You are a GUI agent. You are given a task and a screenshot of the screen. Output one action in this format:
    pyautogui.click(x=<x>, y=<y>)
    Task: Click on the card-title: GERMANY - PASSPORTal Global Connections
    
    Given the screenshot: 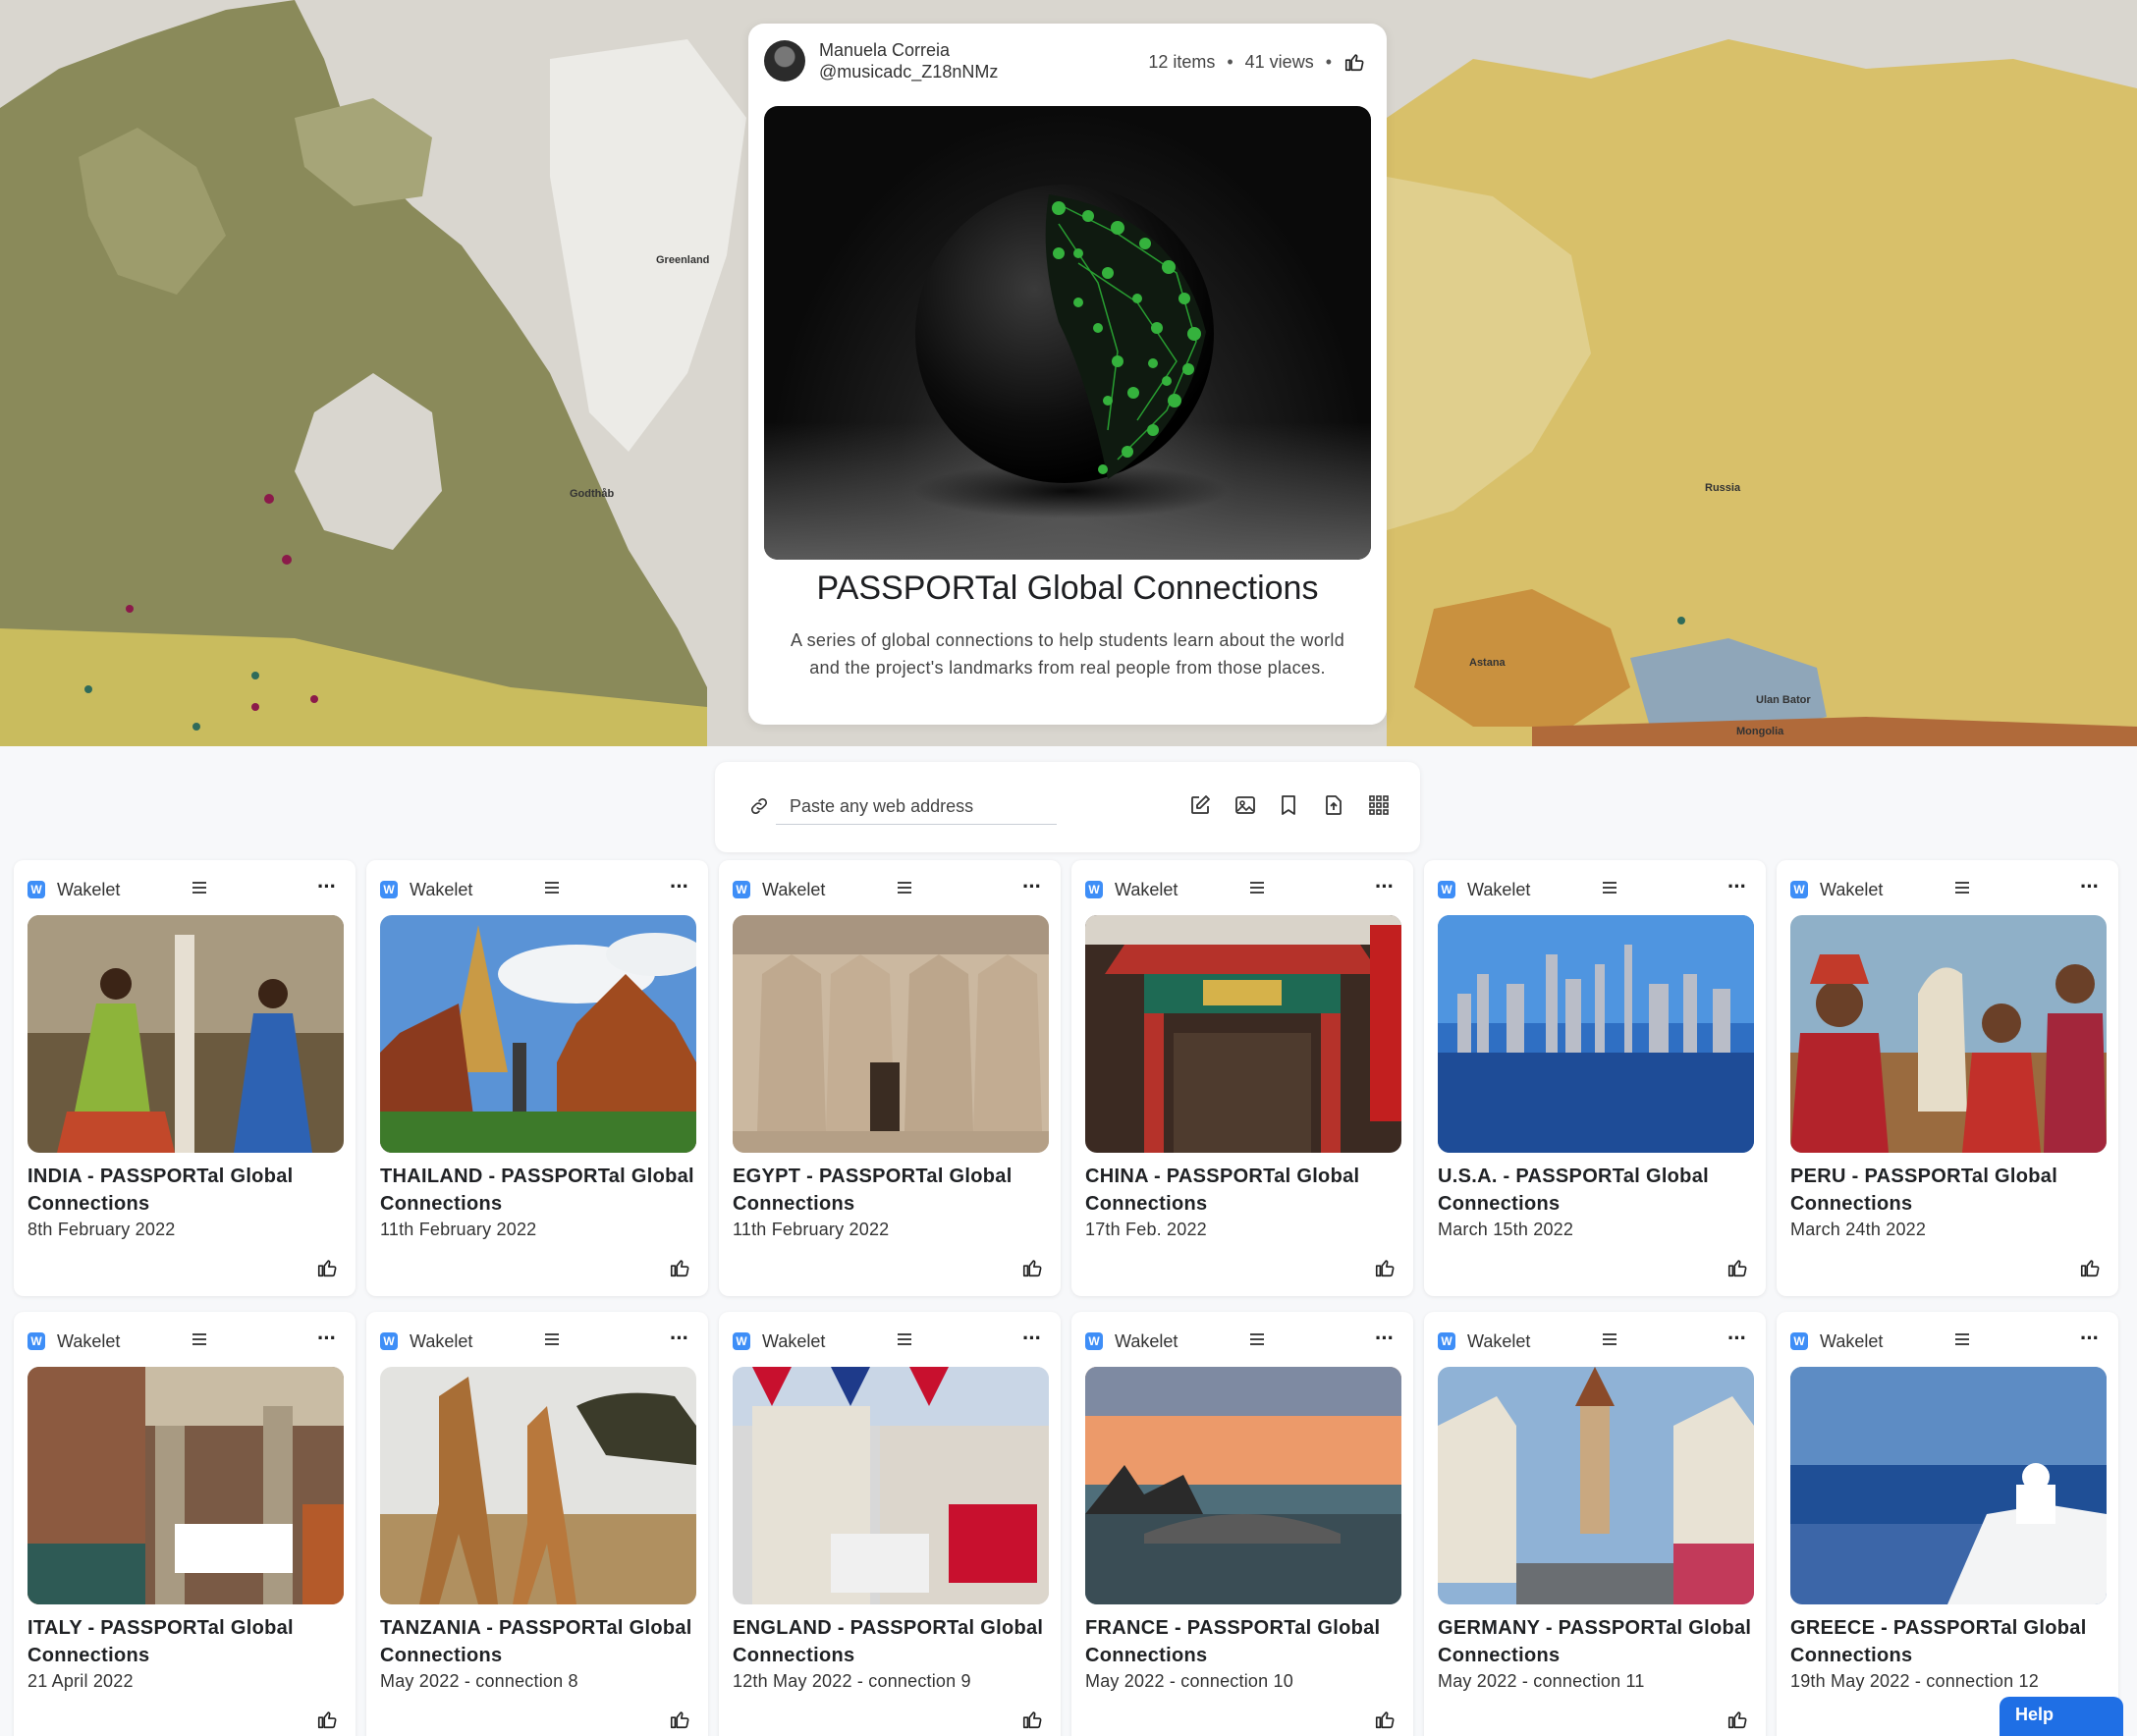 What is the action you would take?
    pyautogui.click(x=1600, y=1641)
    